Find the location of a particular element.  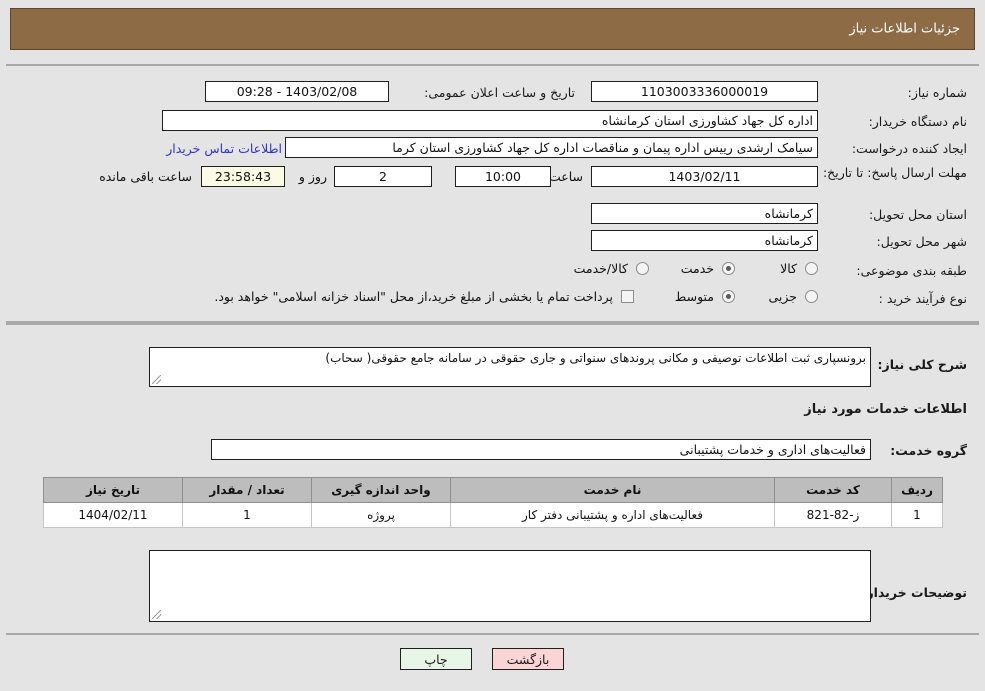

purchase-type-label-motavaset: متوسط is located at coordinates (694, 296).